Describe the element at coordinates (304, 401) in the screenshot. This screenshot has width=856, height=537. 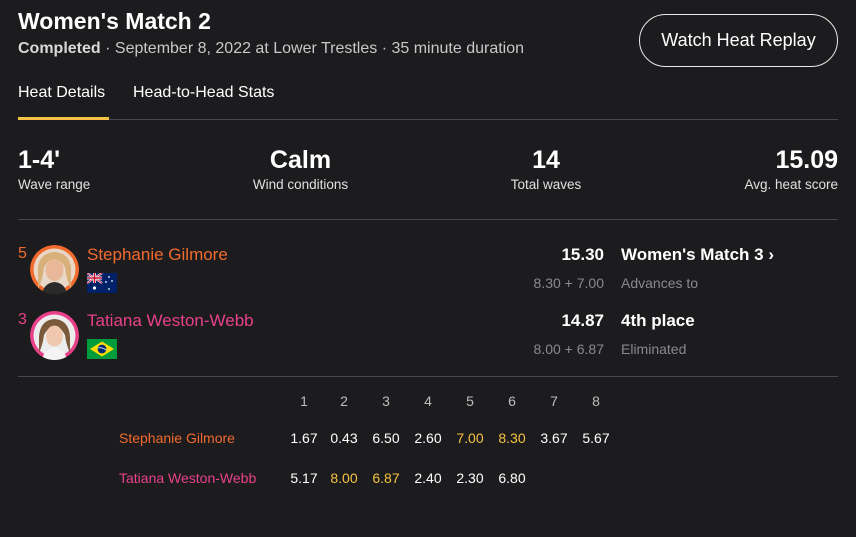
I see `wave-column-header: 1` at that location.